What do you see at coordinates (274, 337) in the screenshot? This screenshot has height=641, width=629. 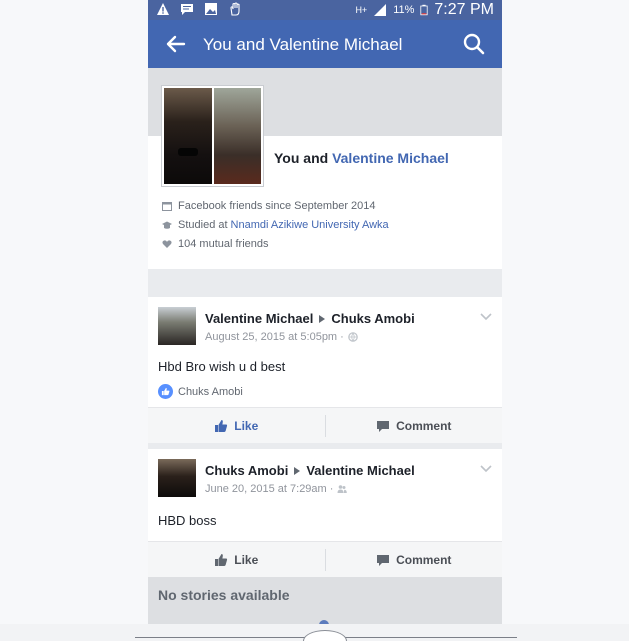 I see `post-timestamp: August 25, 2015 at 5:05pm ·` at bounding box center [274, 337].